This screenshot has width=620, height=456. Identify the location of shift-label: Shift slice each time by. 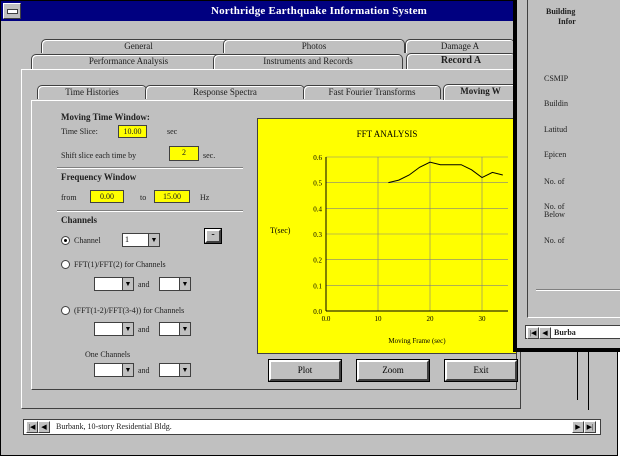
(99, 155).